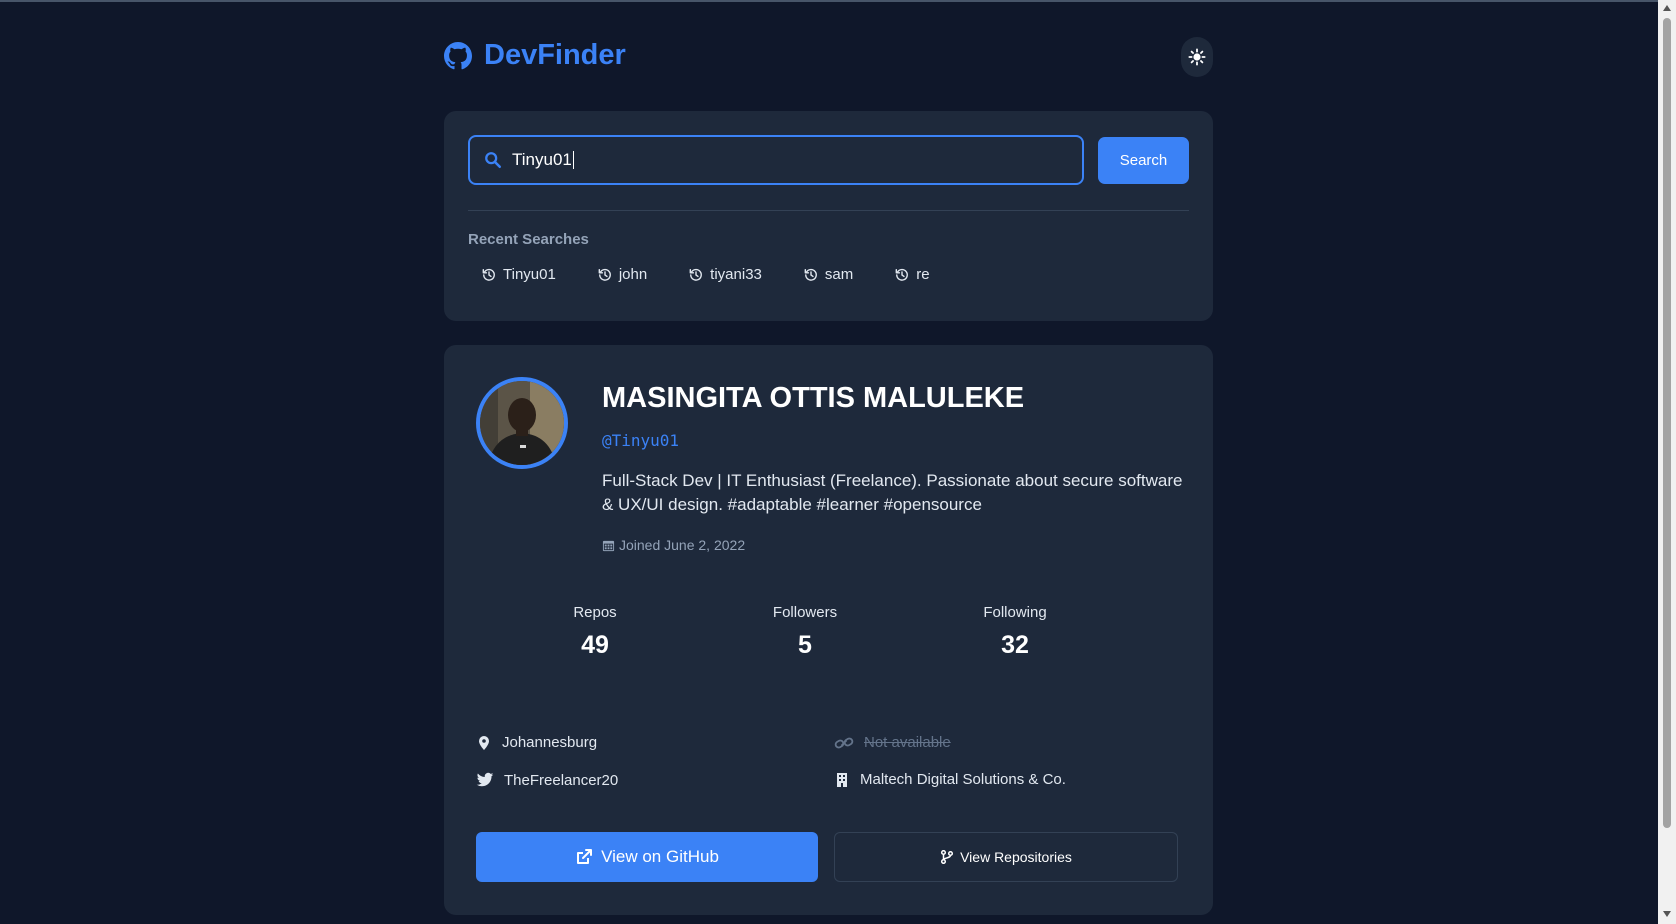 This screenshot has height=924, width=1676. I want to click on recent-search-item: john, so click(622, 274).